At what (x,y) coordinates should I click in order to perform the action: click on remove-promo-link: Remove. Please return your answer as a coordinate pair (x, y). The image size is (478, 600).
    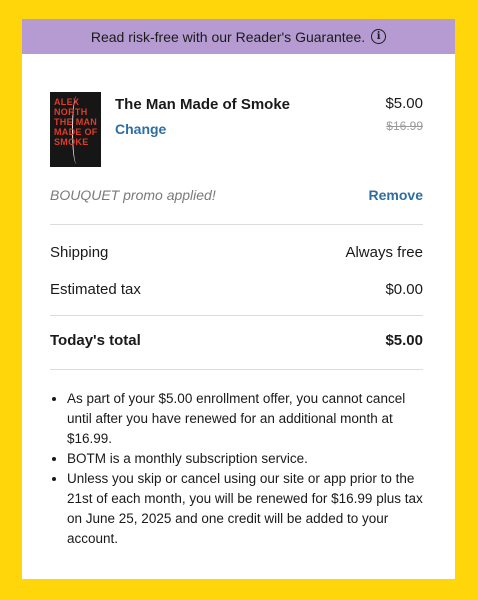
    Looking at the image, I should click on (396, 195).